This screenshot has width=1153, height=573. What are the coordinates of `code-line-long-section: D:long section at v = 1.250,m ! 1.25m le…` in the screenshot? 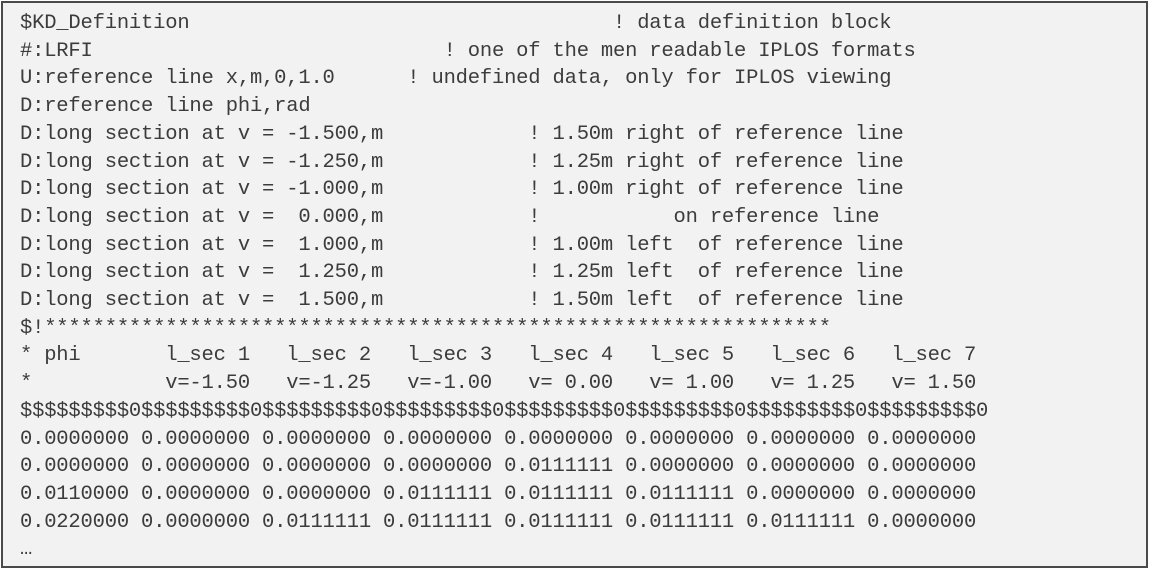 It's located at (462, 273).